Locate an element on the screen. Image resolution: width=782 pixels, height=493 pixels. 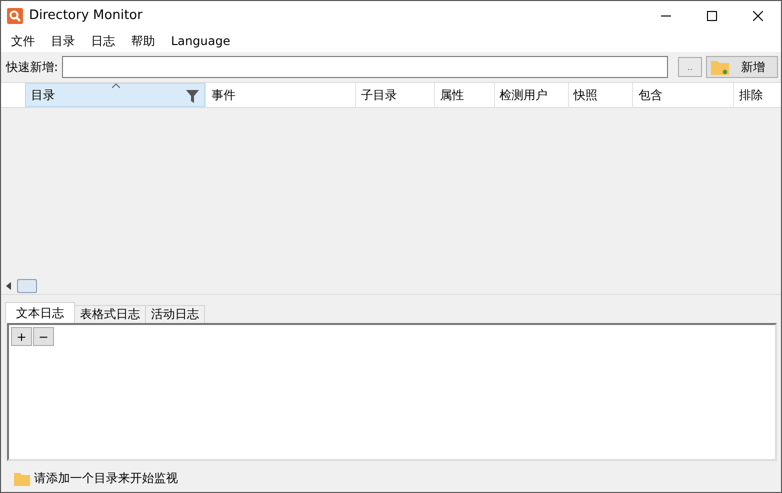
app-logo-icon is located at coordinates (15, 16).